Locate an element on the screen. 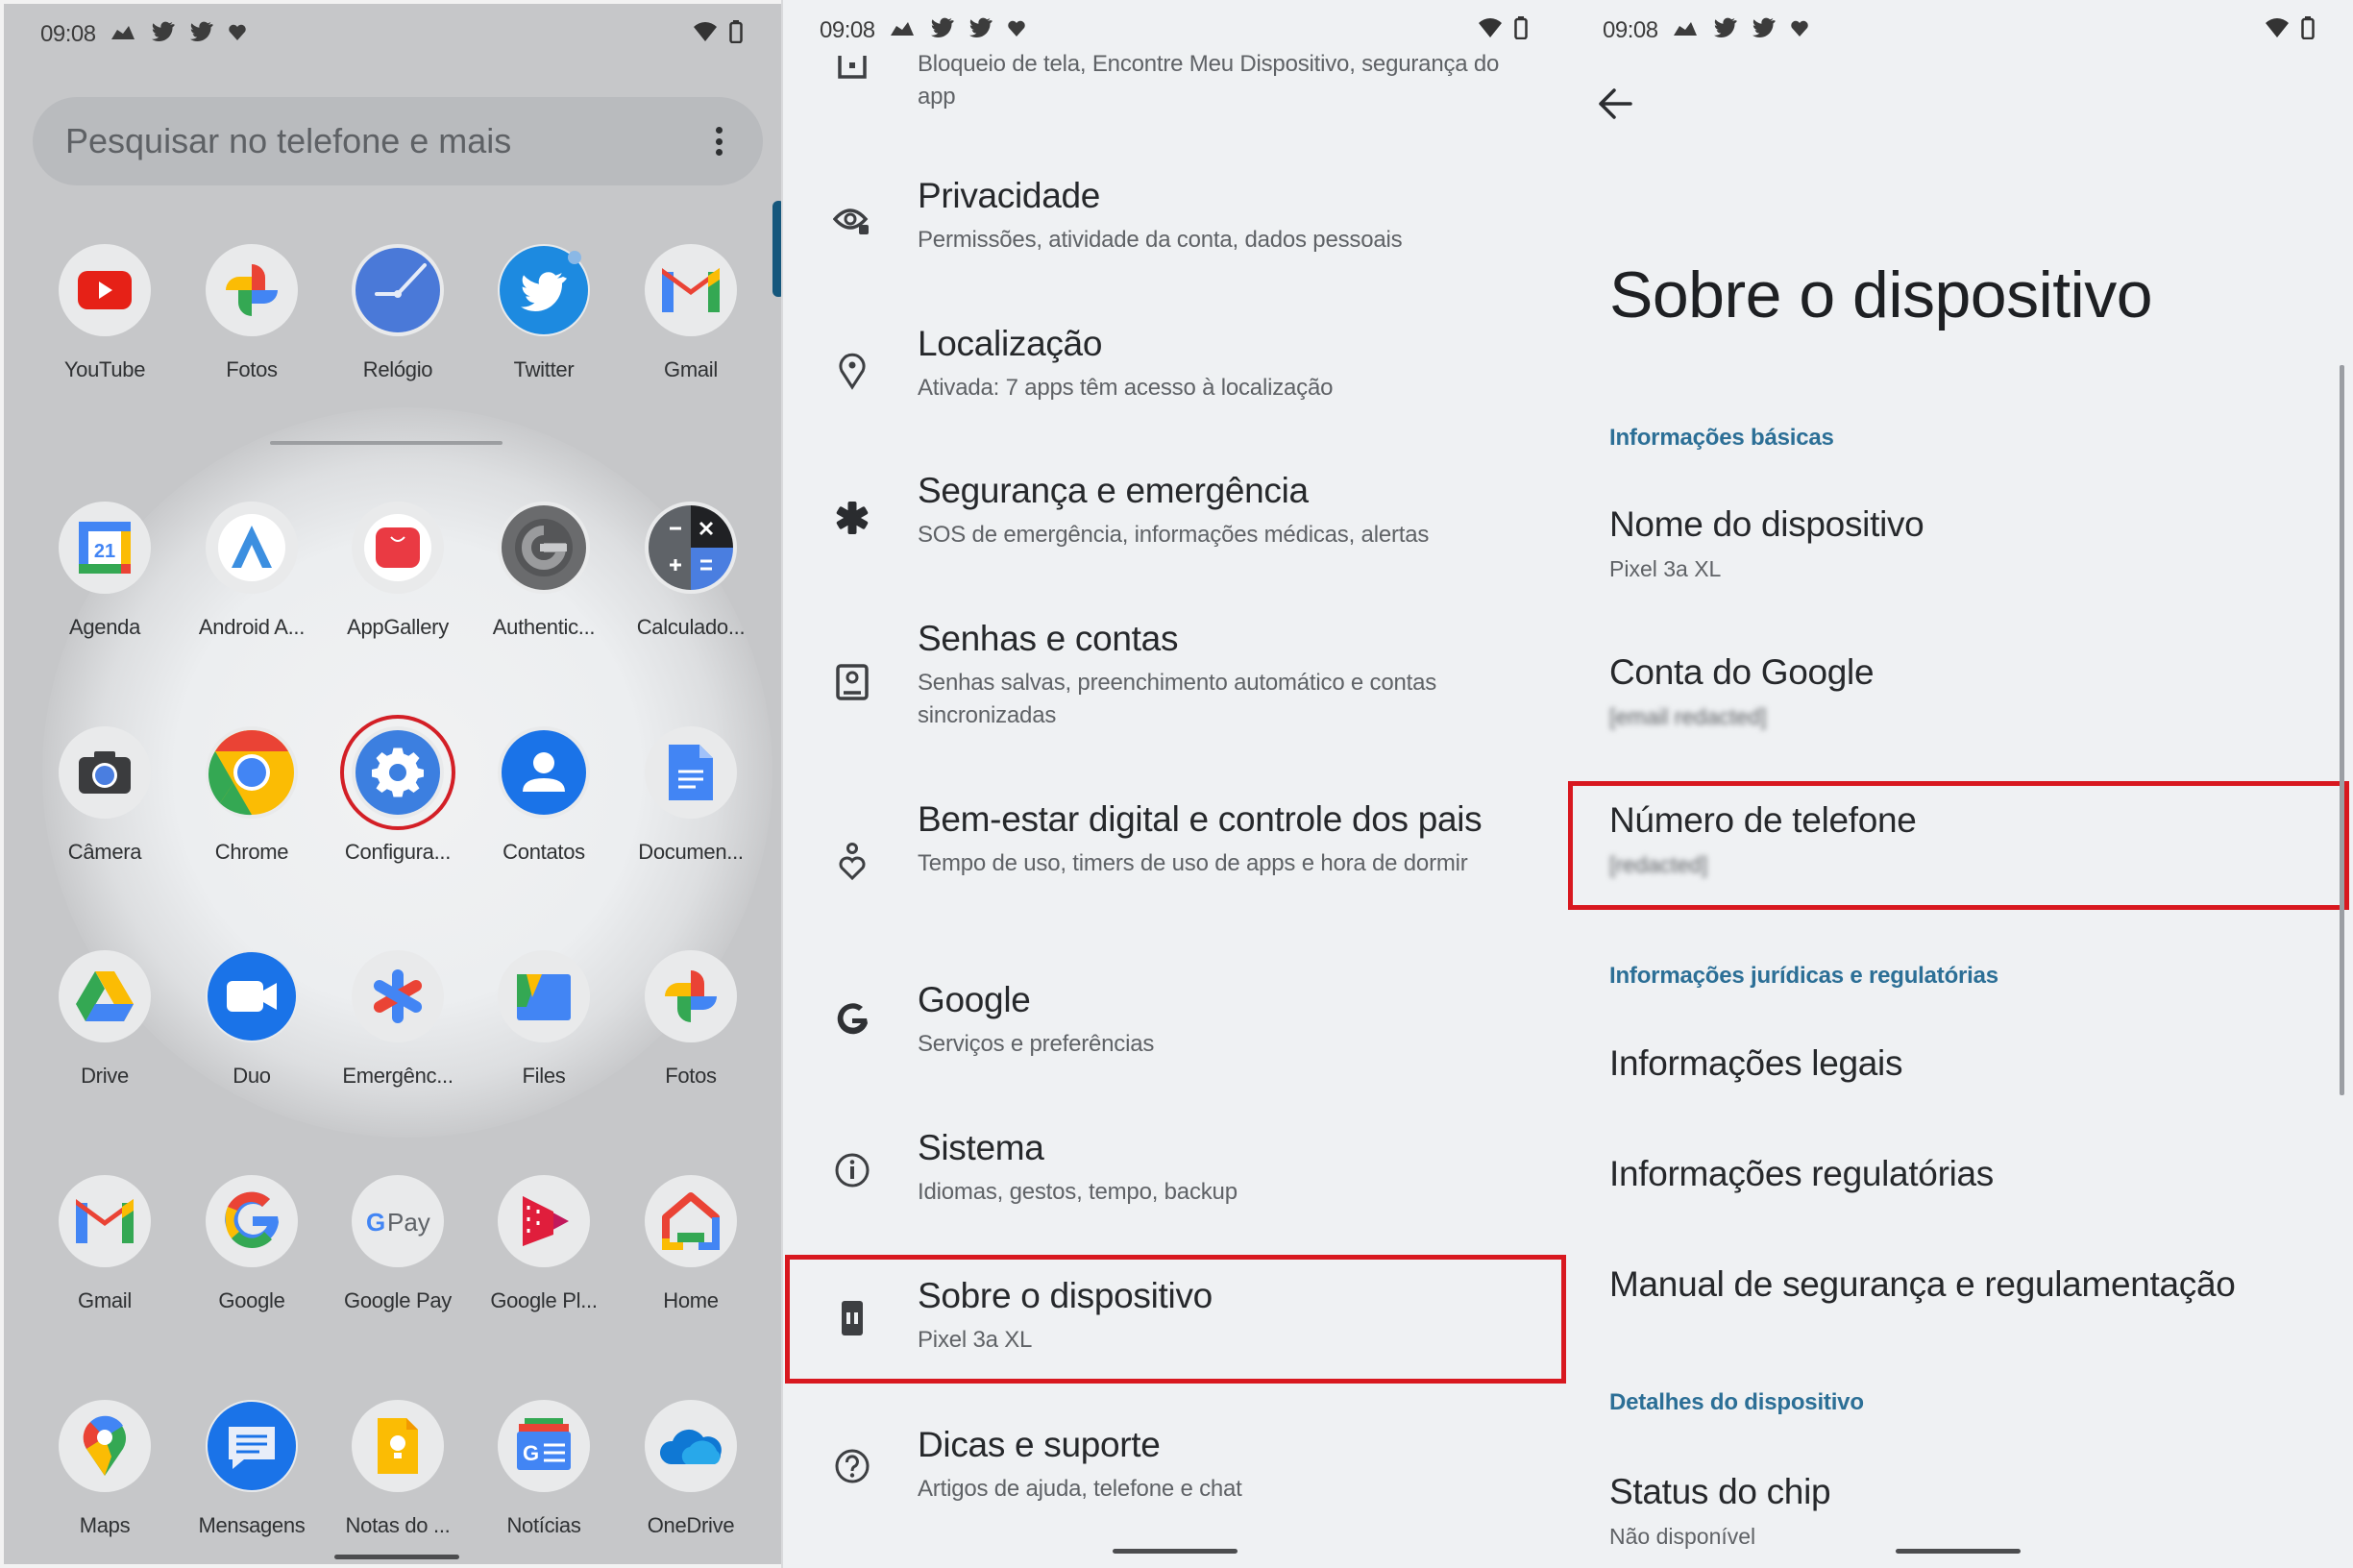 This screenshot has width=2353, height=1568. privacy-eye-icon is located at coordinates (852, 221).